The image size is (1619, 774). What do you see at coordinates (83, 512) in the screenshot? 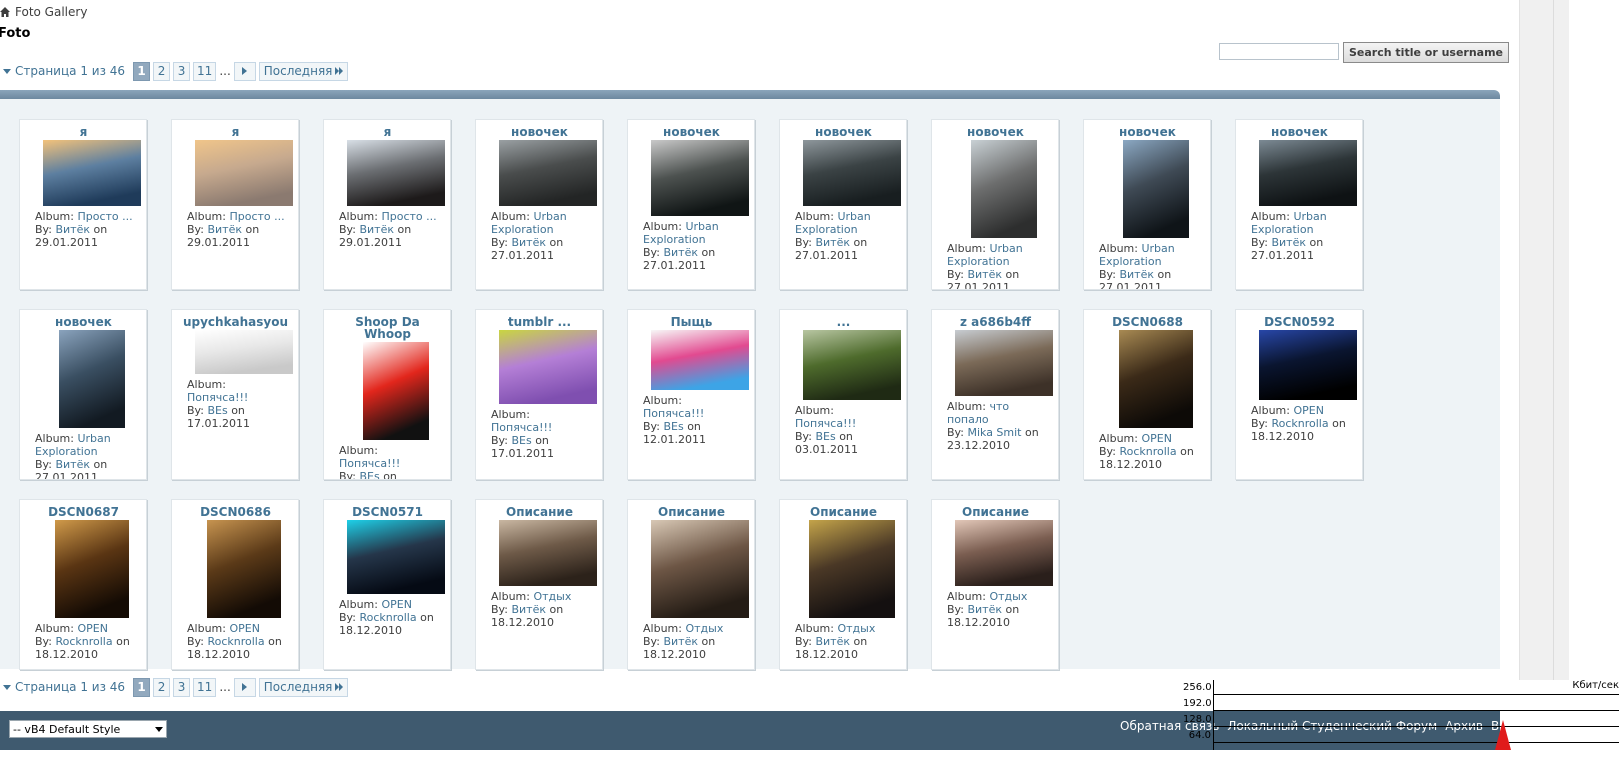
I see `photo-title: DSCN0687` at bounding box center [83, 512].